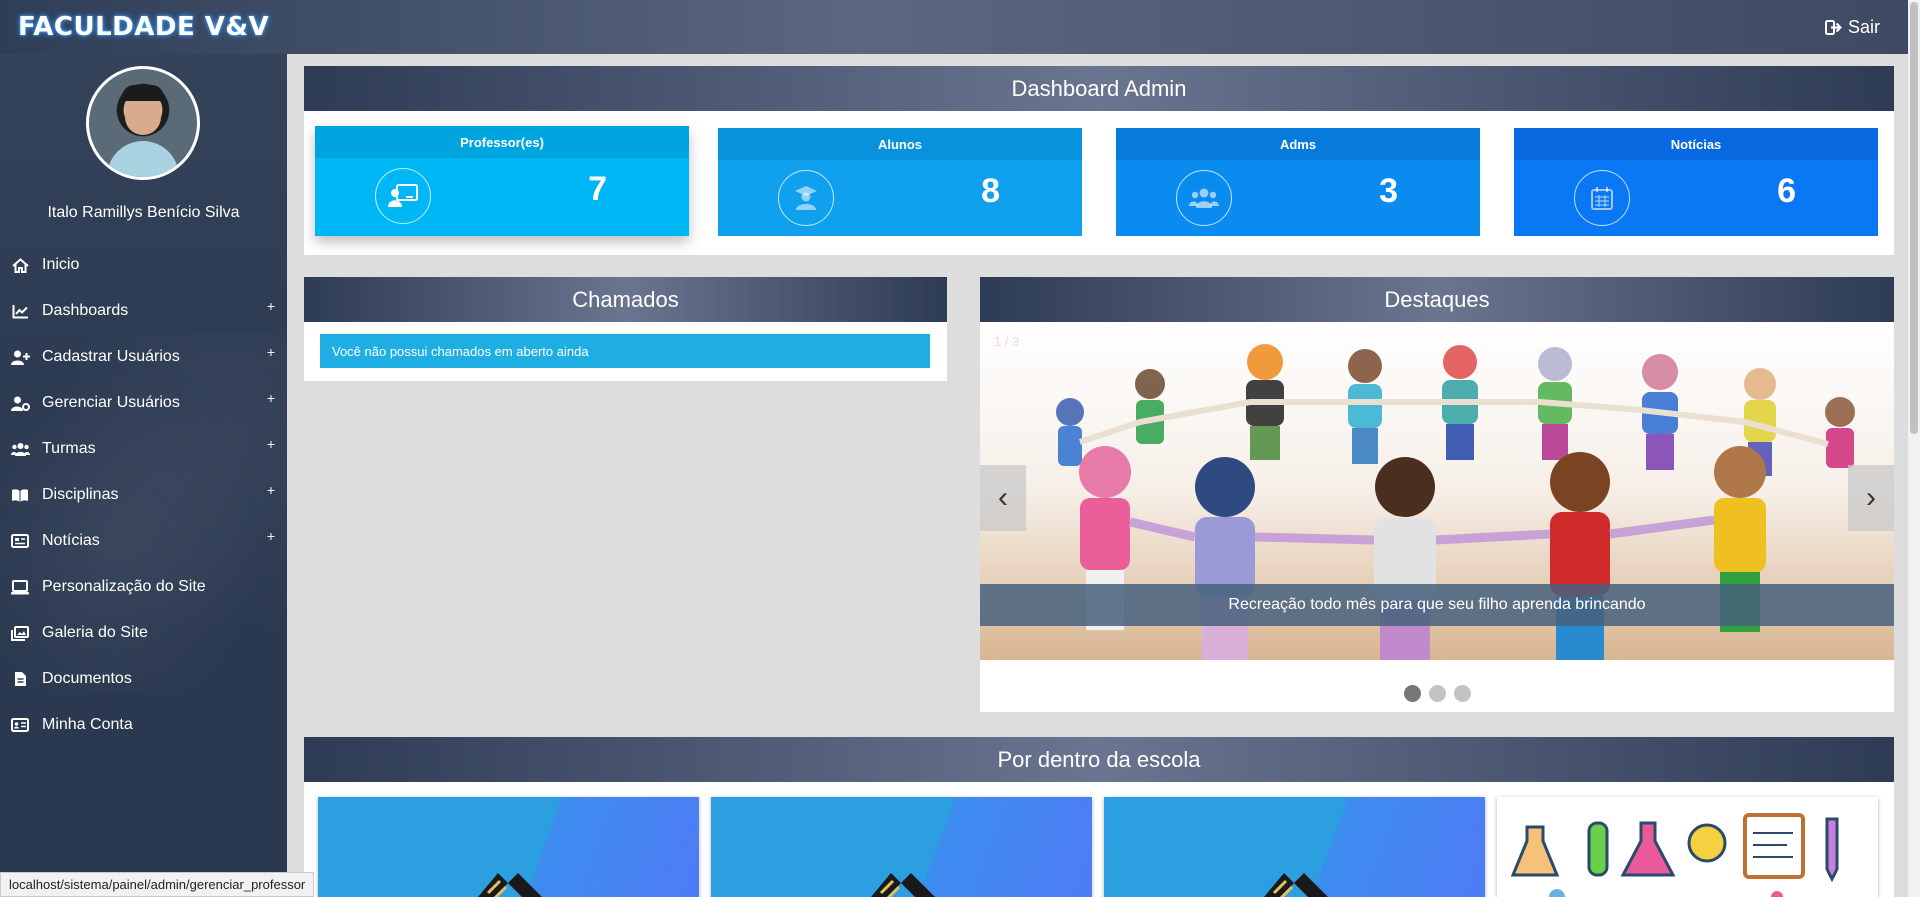  What do you see at coordinates (143, 725) in the screenshot?
I see `sidebar-item-minha-conta: Minha Conta` at bounding box center [143, 725].